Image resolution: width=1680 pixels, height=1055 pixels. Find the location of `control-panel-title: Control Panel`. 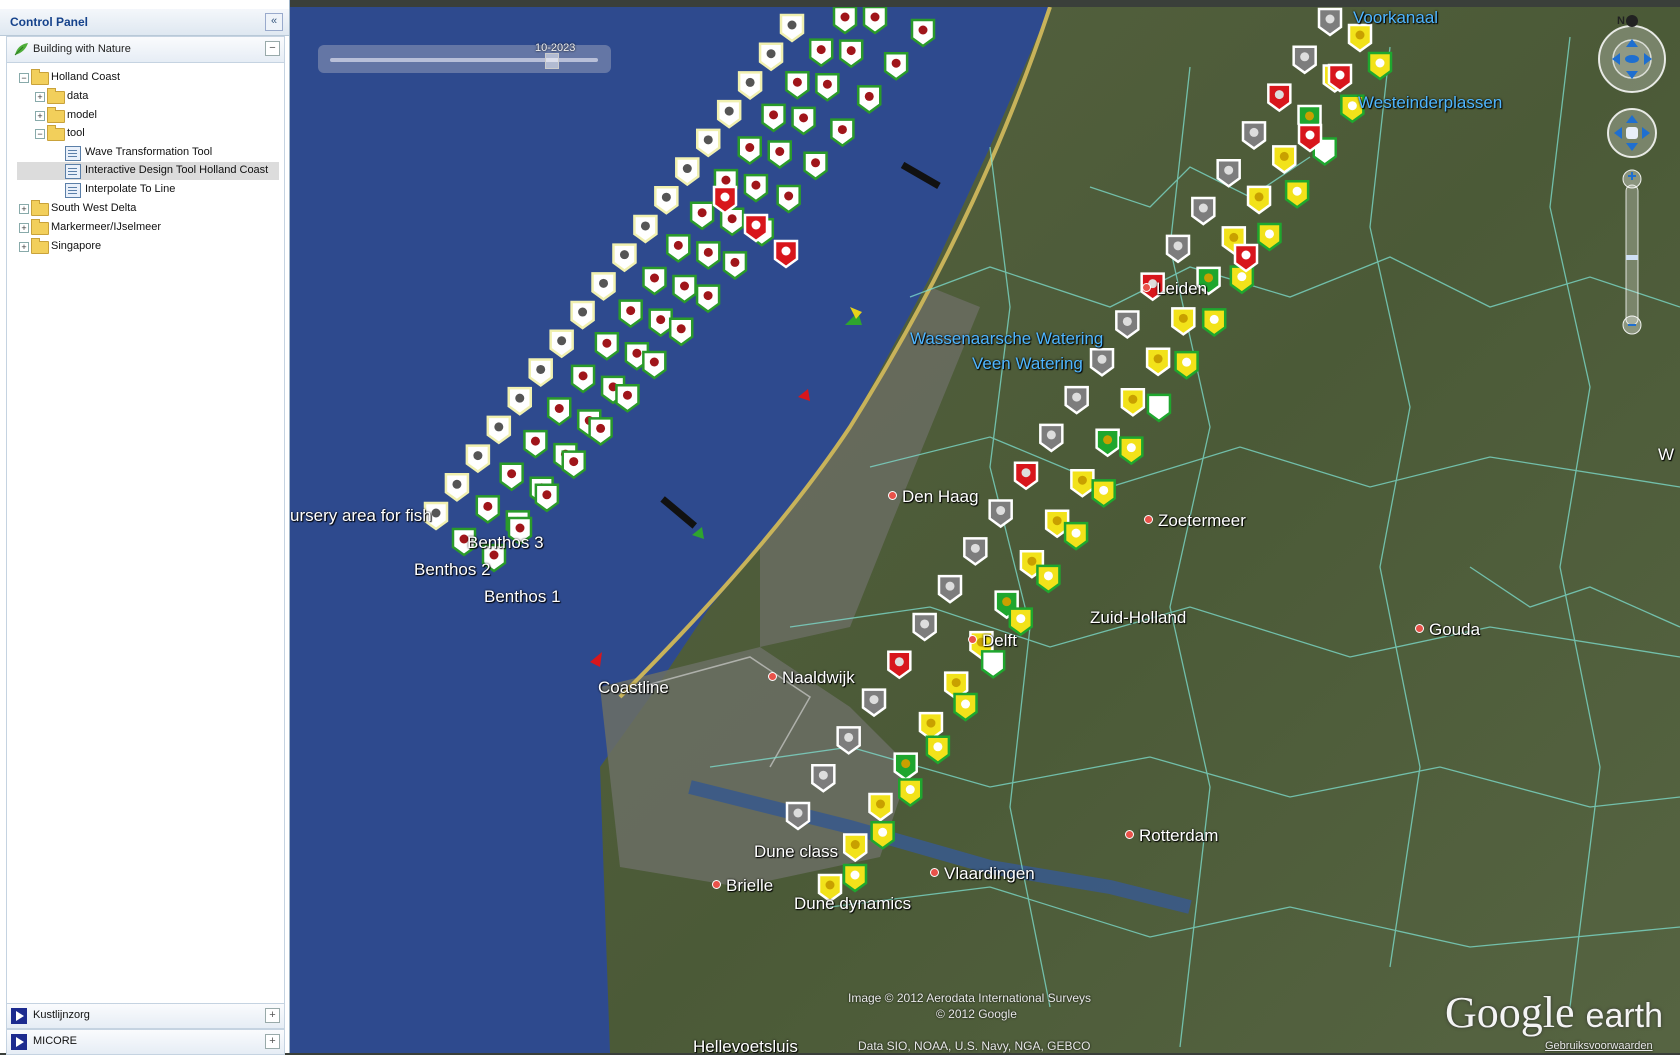

control-panel-title: Control Panel is located at coordinates (49, 22).